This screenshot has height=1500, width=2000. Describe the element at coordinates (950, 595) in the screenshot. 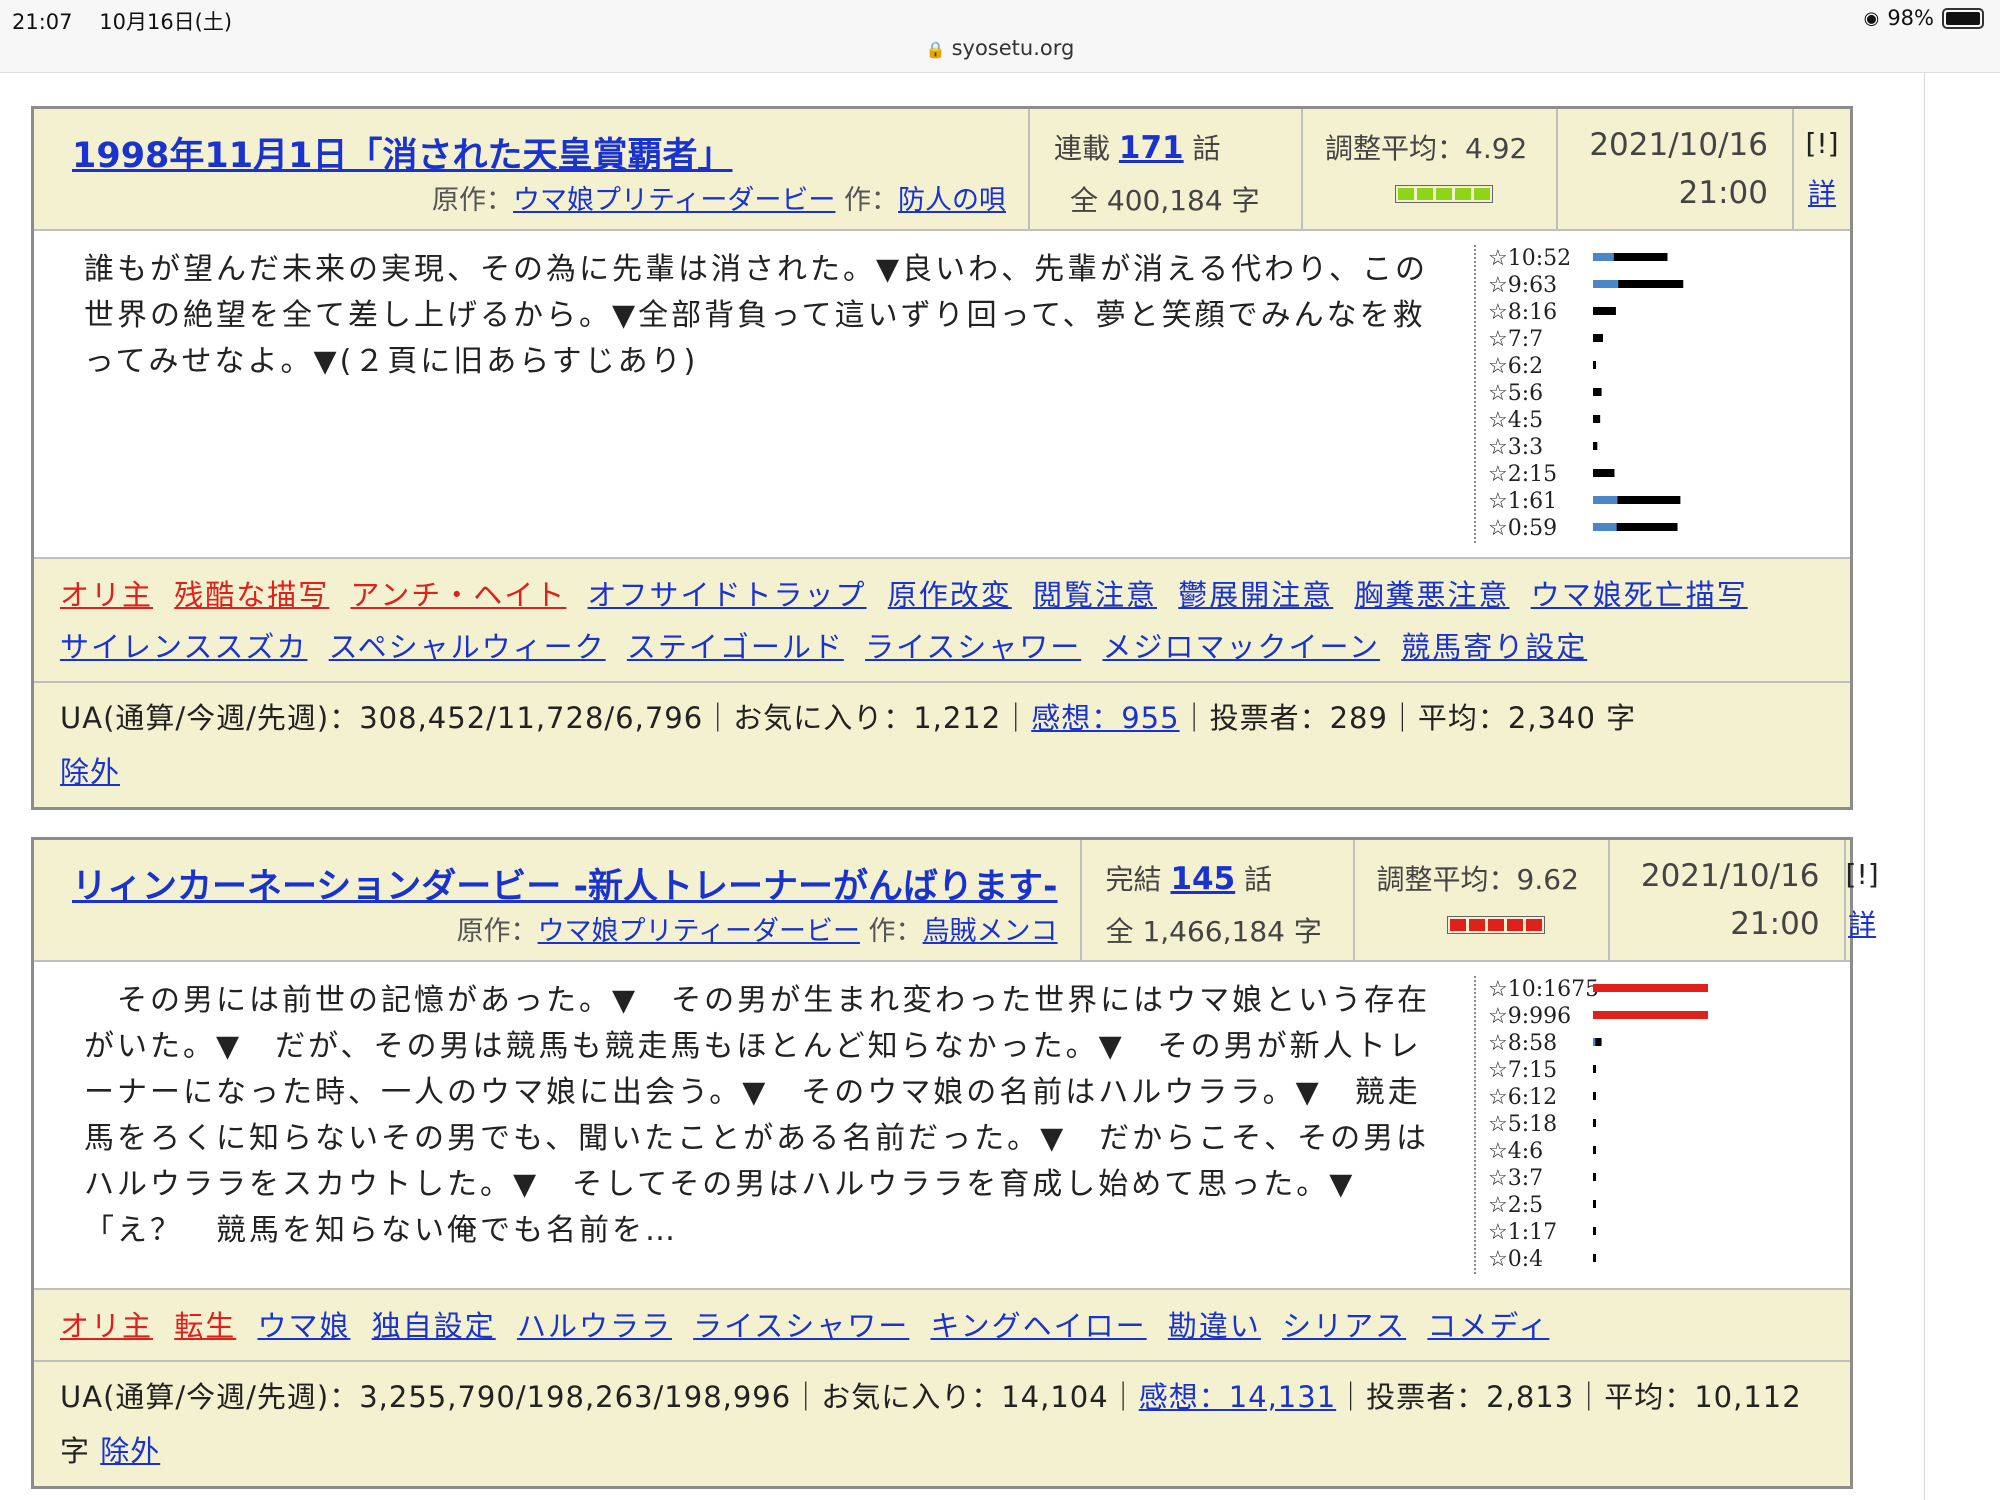

I see `tag-link: 原作改変` at that location.